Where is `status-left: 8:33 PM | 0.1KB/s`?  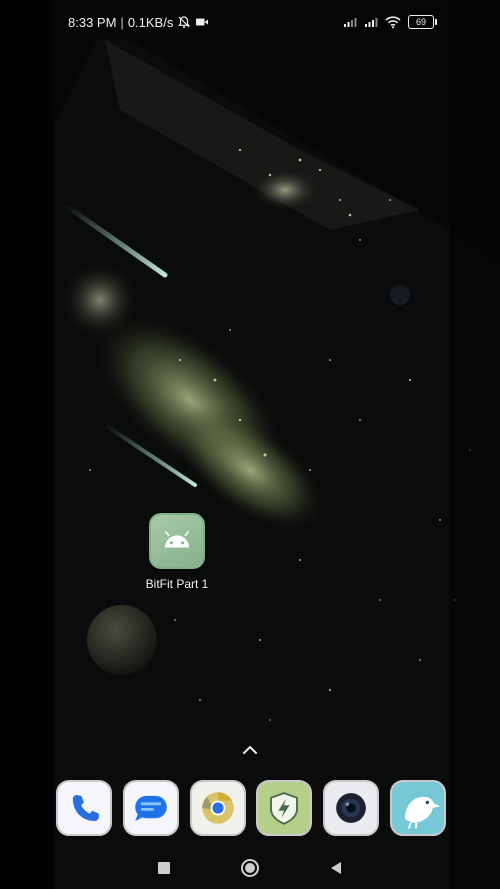 status-left: 8:33 PM | 0.1KB/s is located at coordinates (138, 22).